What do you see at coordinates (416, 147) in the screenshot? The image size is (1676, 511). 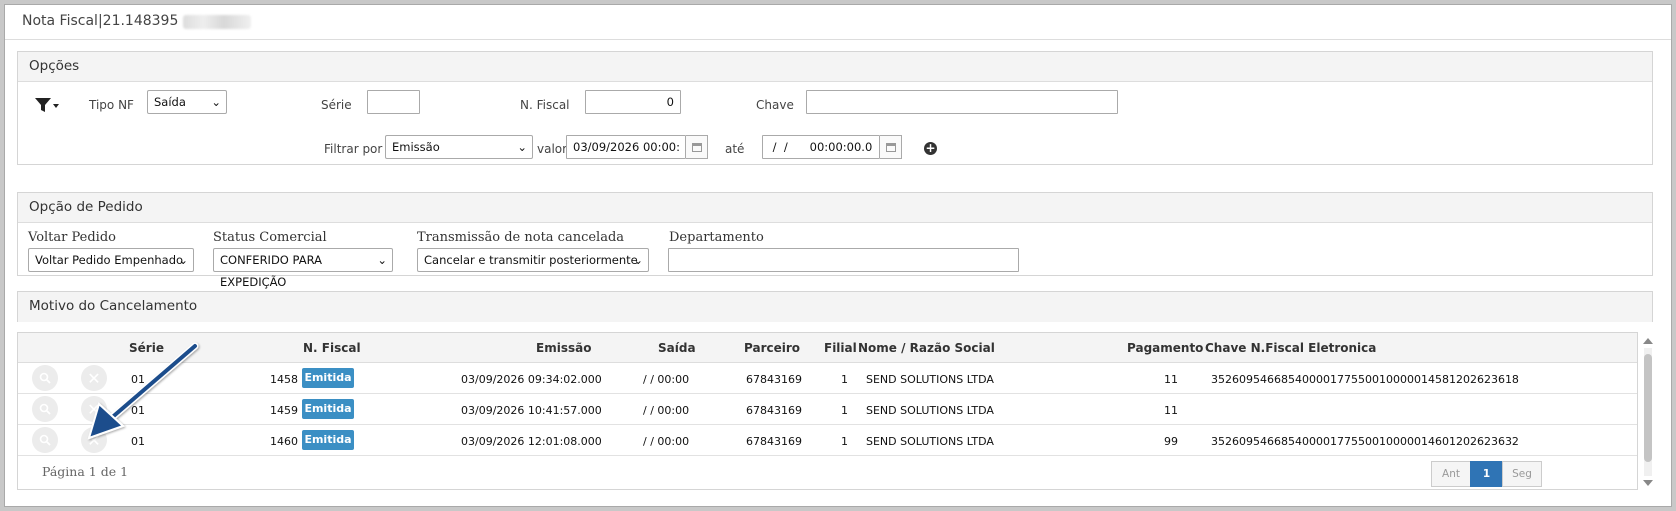 I see `filtrar-value: Emissão` at bounding box center [416, 147].